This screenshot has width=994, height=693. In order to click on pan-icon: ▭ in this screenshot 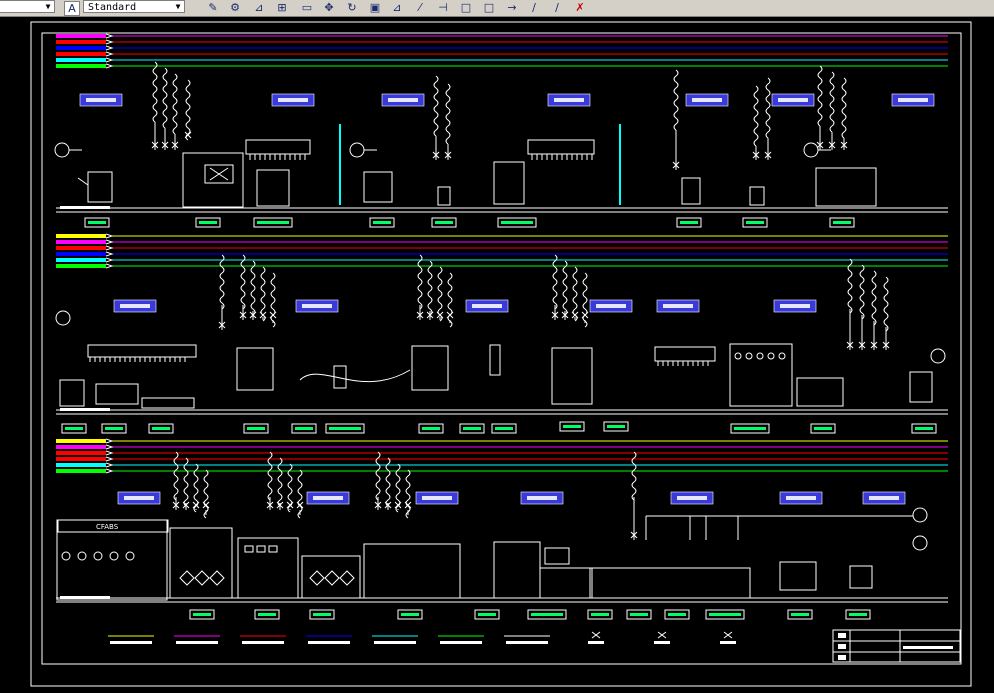, I will do `click(307, 7)`.